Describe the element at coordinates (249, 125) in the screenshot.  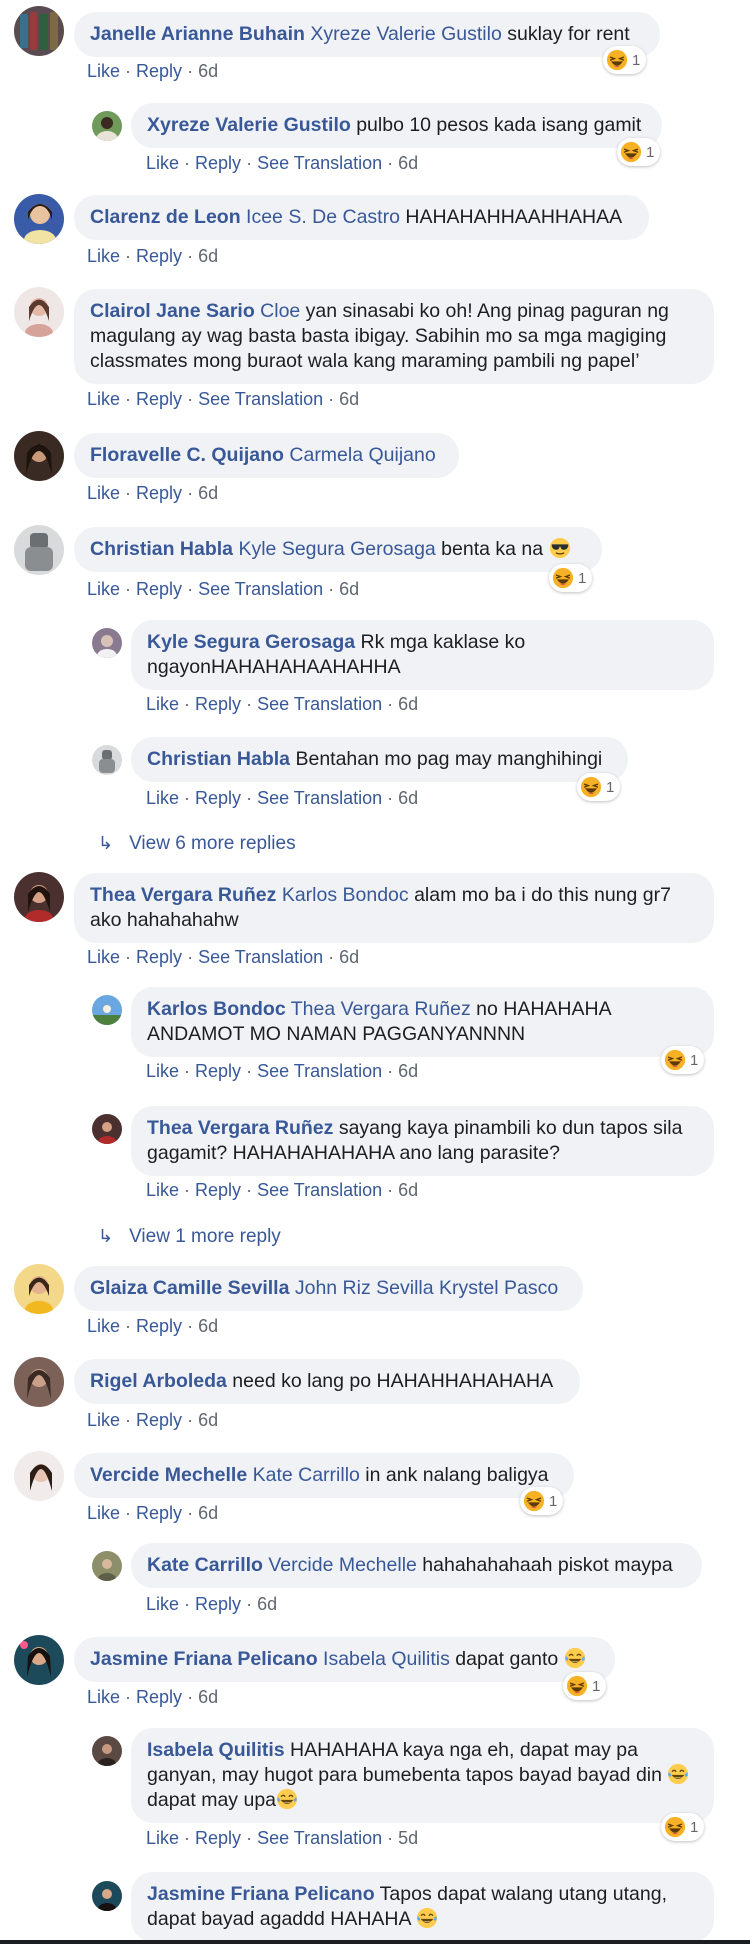
I see `commenter-name: Xyreze Valerie Gustilo` at that location.